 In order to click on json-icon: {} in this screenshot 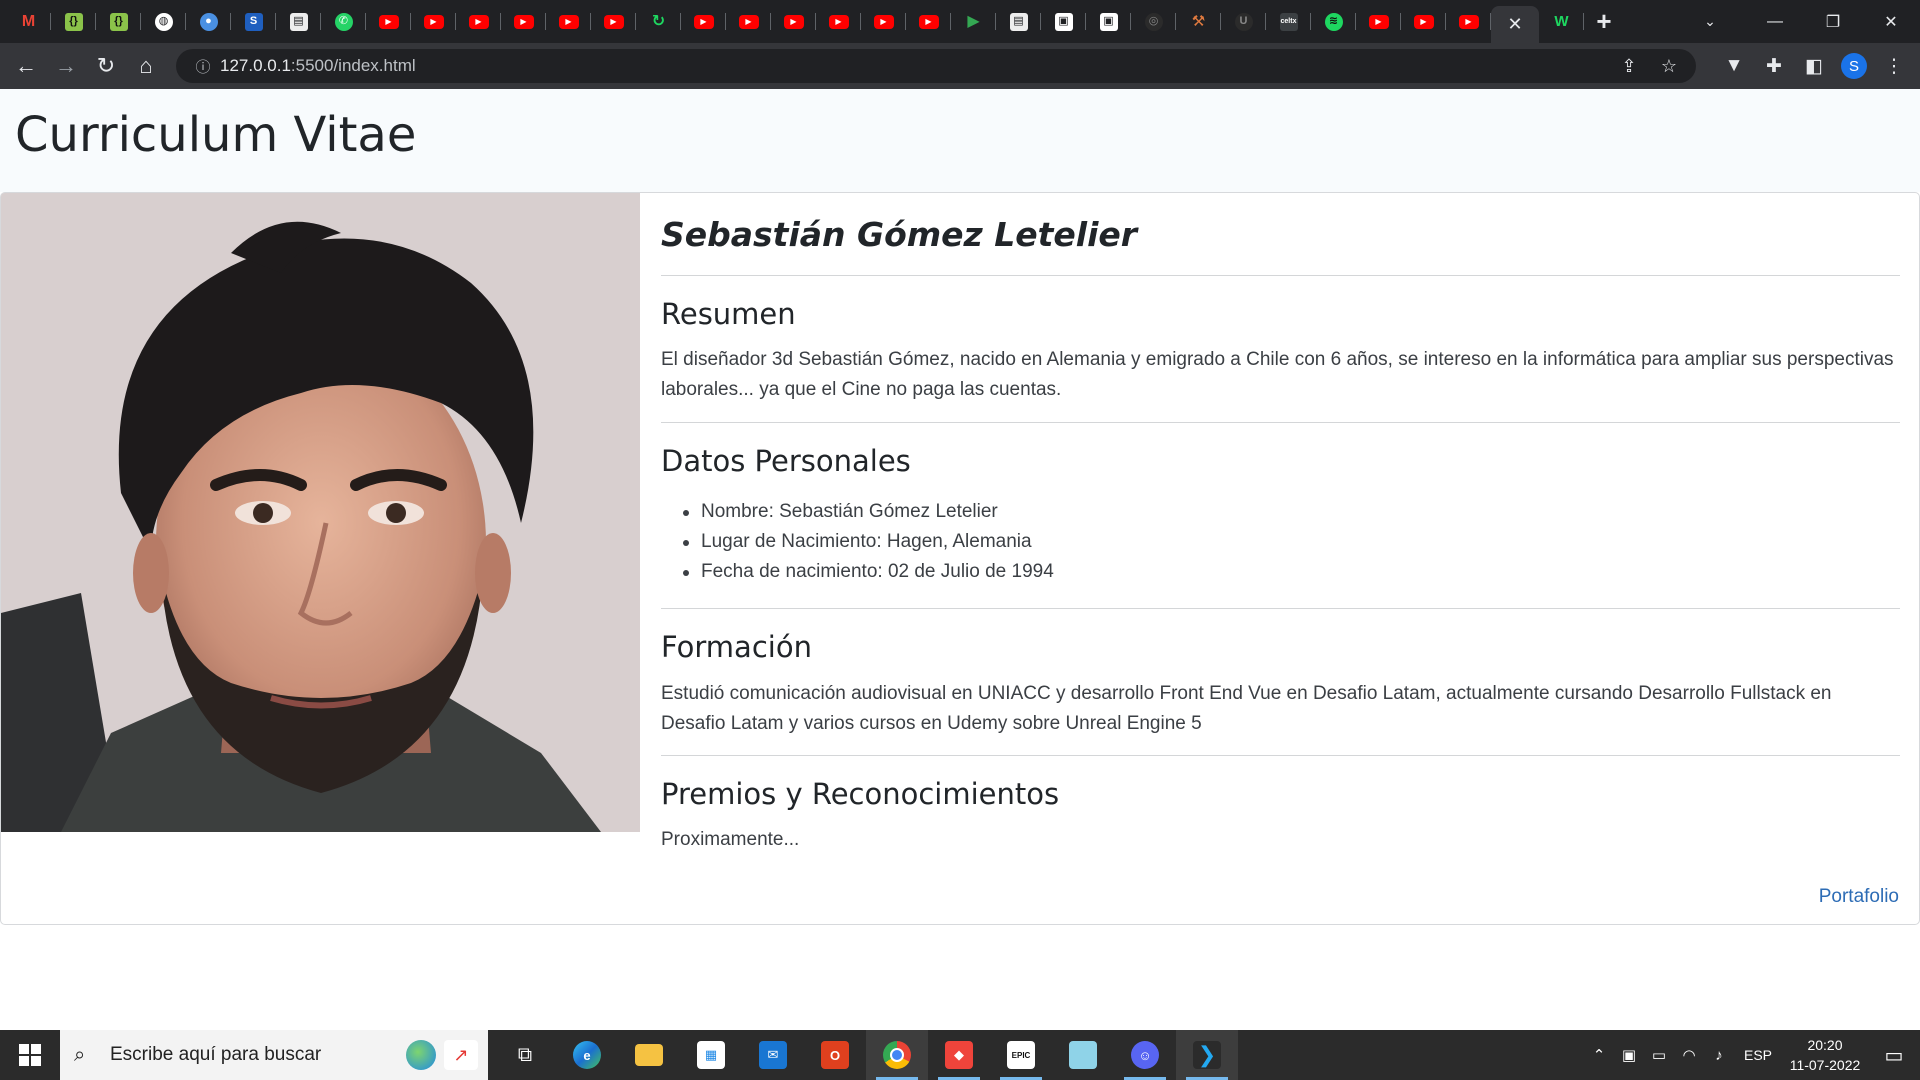, I will do `click(73, 21)`.